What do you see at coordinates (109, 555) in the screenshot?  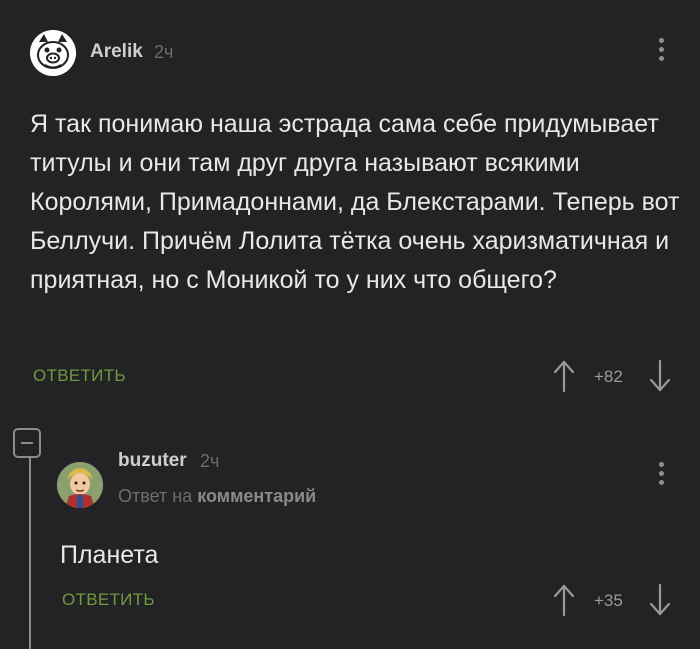 I see `comment-text: Планета` at bounding box center [109, 555].